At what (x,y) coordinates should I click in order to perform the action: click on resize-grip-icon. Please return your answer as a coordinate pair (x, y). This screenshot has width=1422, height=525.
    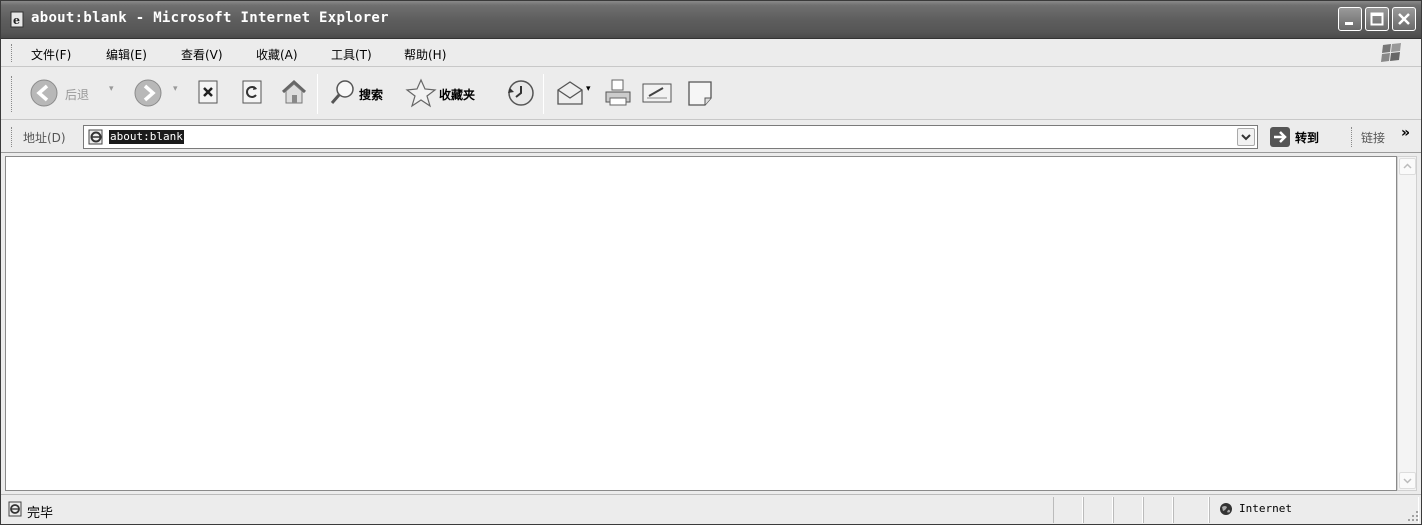
    Looking at the image, I should click on (1413, 516).